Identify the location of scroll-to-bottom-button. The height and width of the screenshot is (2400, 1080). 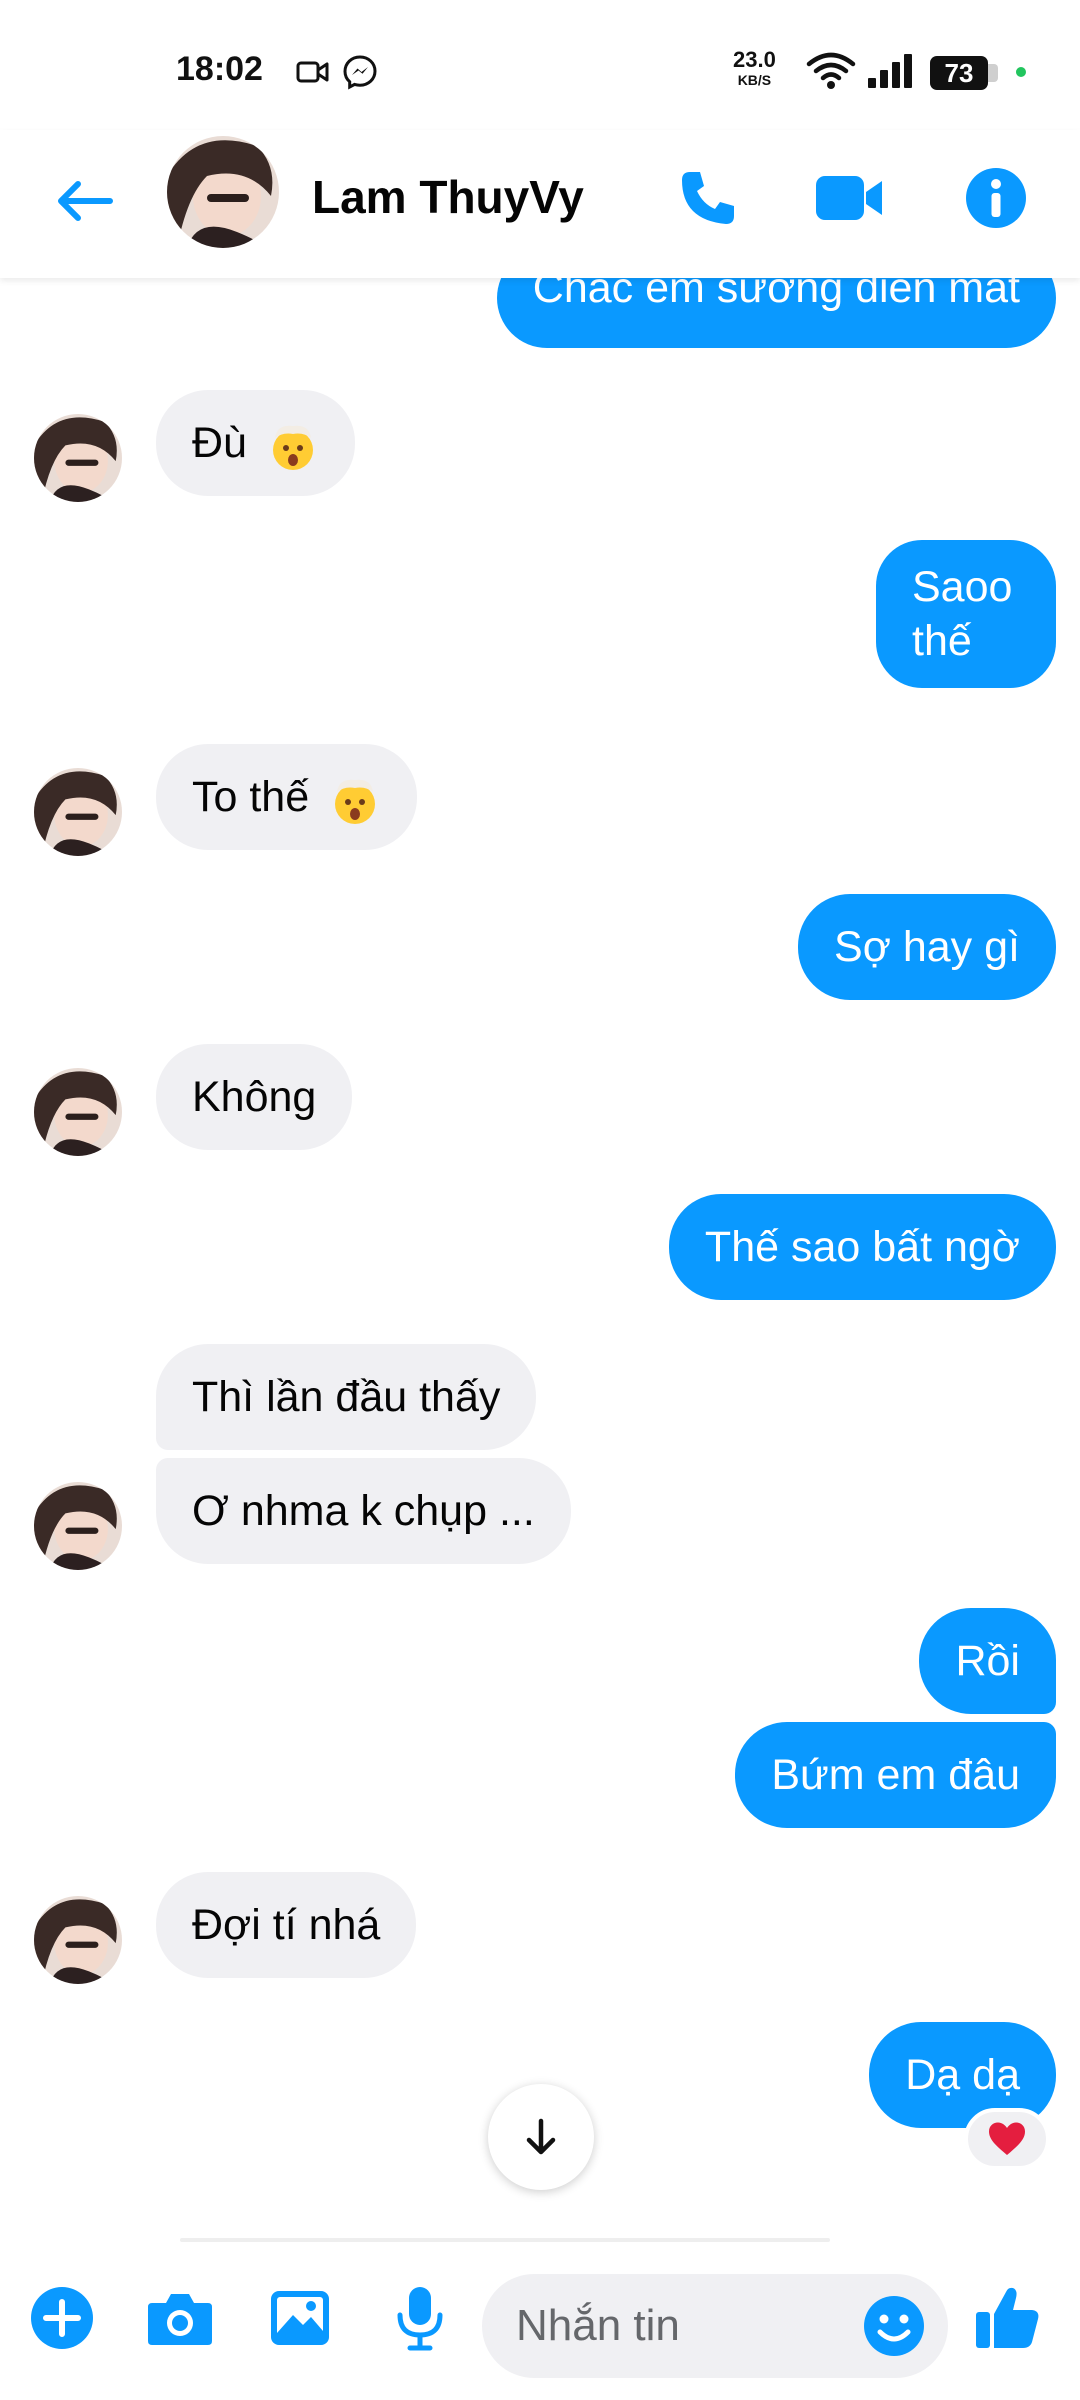
(541, 2137).